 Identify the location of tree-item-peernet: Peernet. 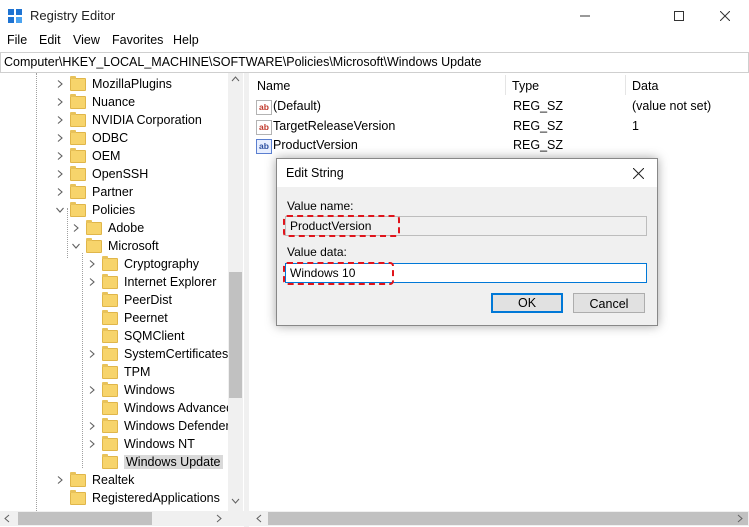
(127, 318).